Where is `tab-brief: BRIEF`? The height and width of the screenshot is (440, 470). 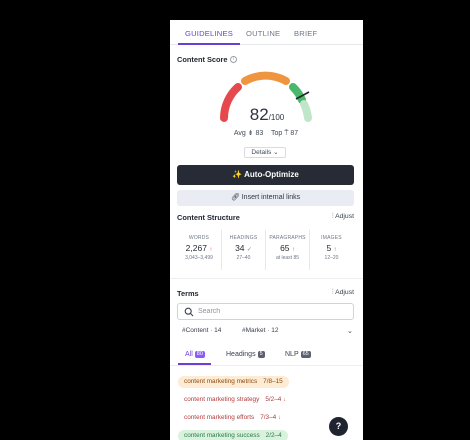
tab-brief: BRIEF is located at coordinates (305, 33).